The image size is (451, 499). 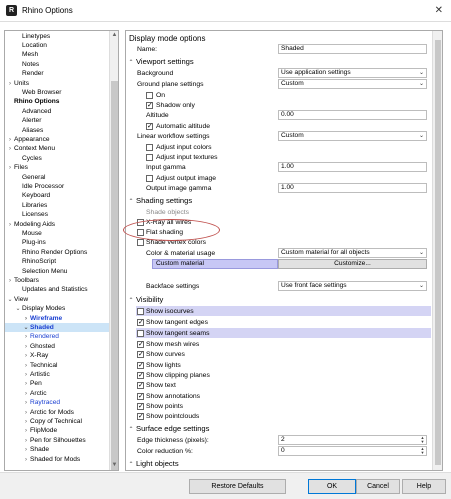 What do you see at coordinates (57, 101) in the screenshot?
I see `tree-item: Rhino Options` at bounding box center [57, 101].